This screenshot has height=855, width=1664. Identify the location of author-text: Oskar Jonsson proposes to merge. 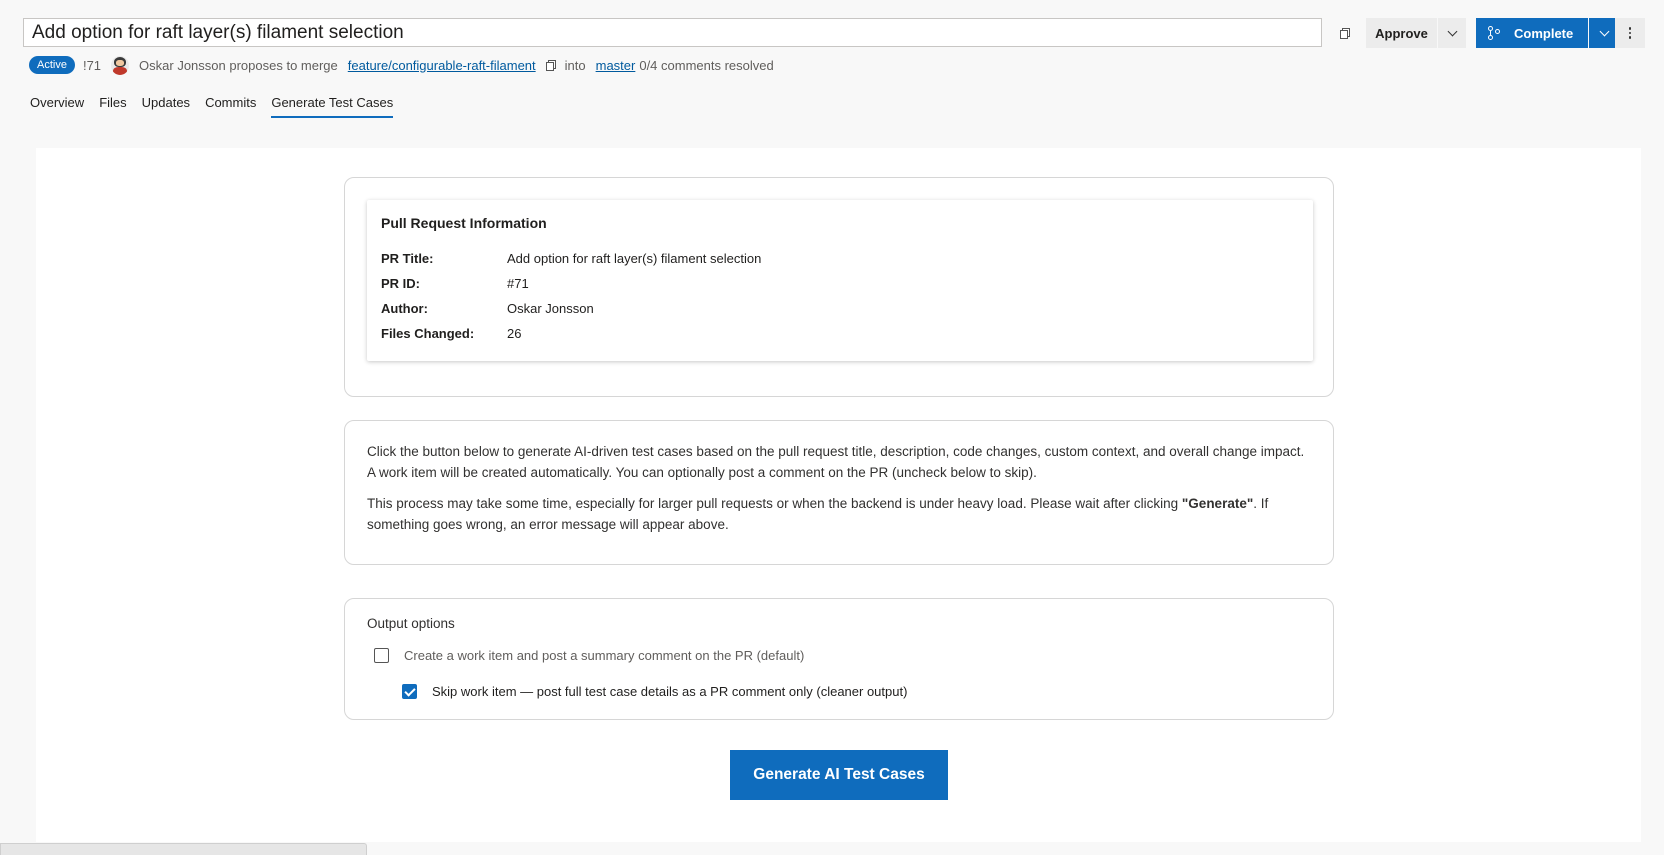
(238, 65).